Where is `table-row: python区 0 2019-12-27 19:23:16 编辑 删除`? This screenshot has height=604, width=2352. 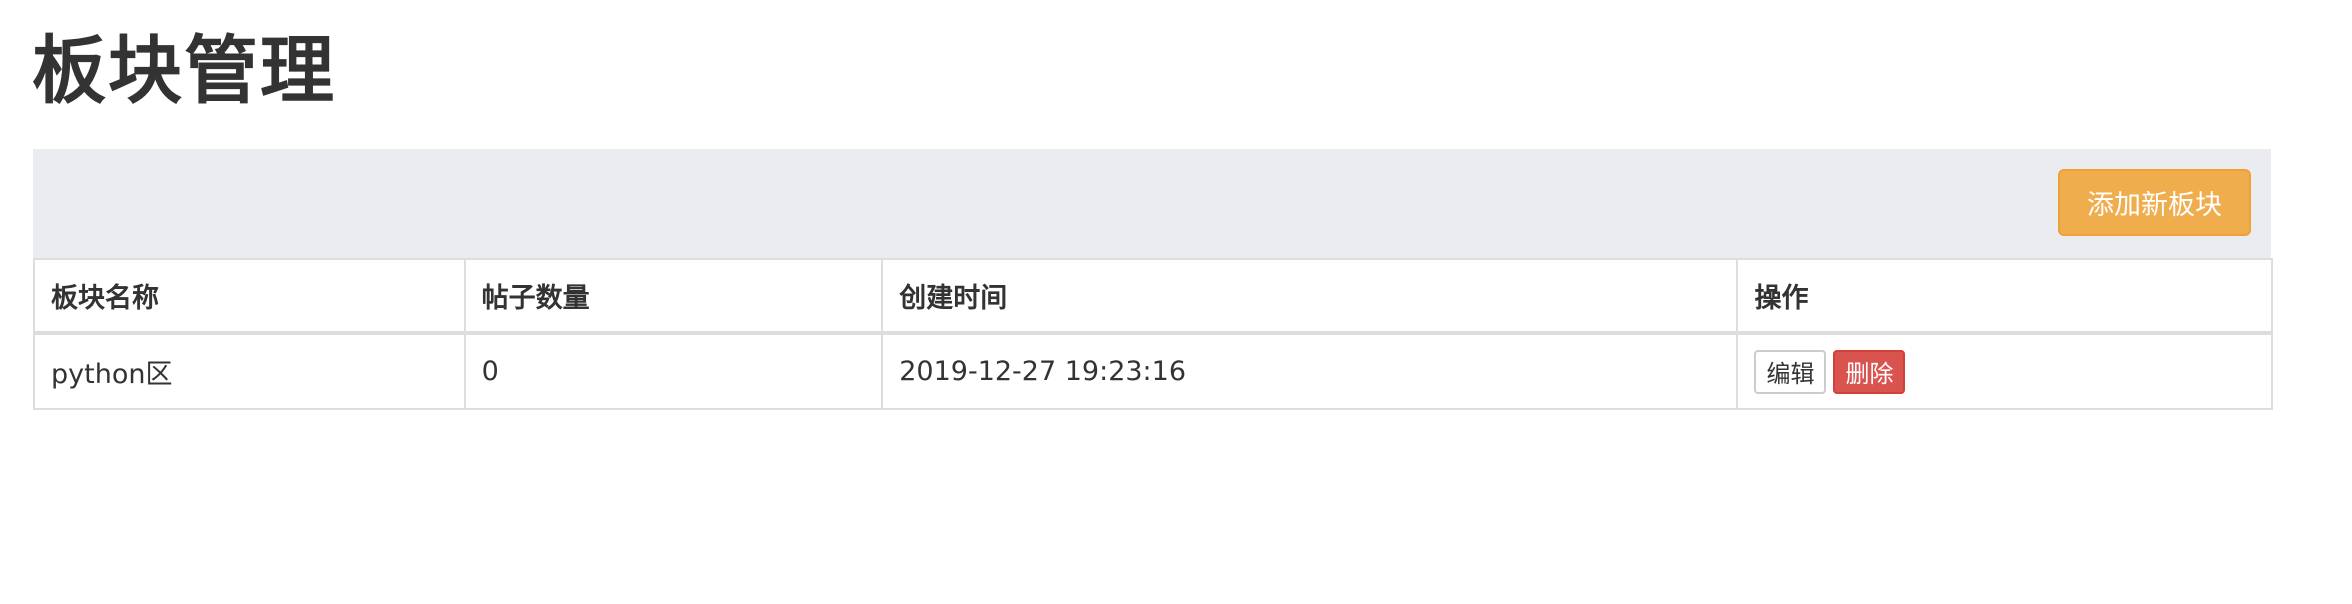 table-row: python区 0 2019-12-27 19:23:16 编辑 删除 is located at coordinates (1153, 371).